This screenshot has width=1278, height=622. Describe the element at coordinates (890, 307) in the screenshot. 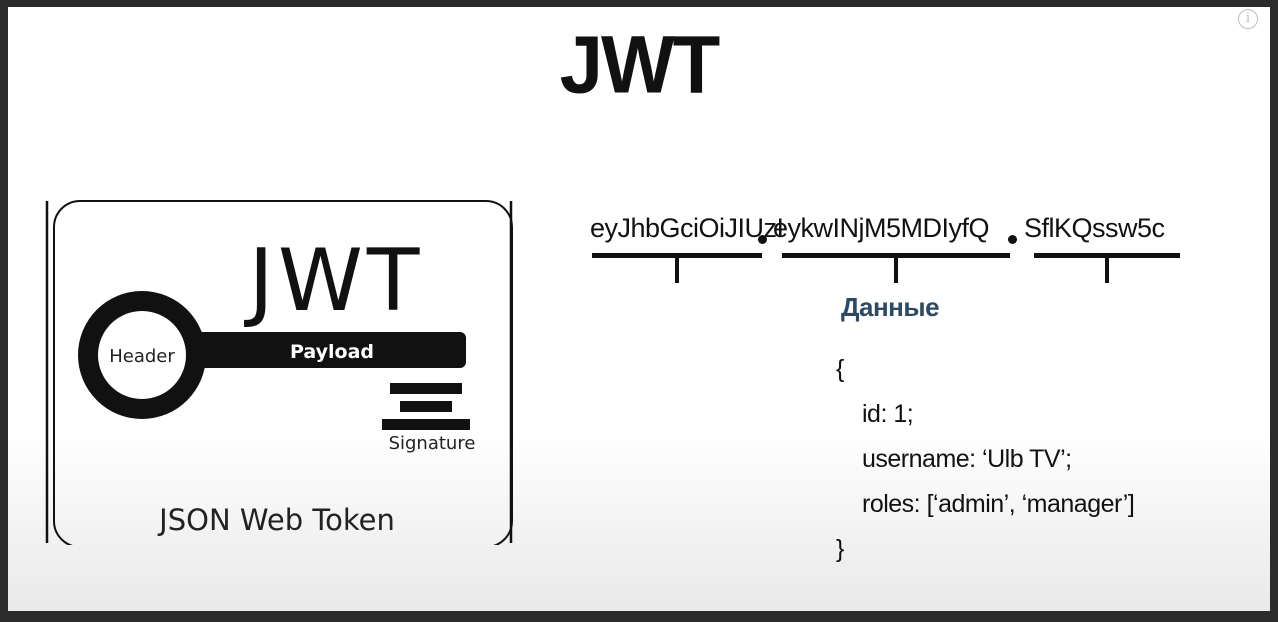

I see `payload-data-label: Данные` at that location.